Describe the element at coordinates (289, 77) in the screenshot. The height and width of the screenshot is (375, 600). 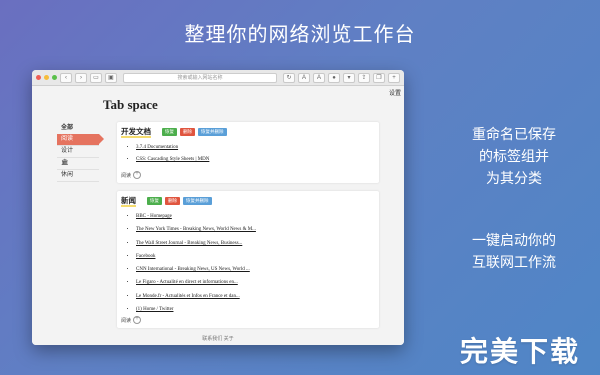
I see `refresh-icon: ↻` at that location.